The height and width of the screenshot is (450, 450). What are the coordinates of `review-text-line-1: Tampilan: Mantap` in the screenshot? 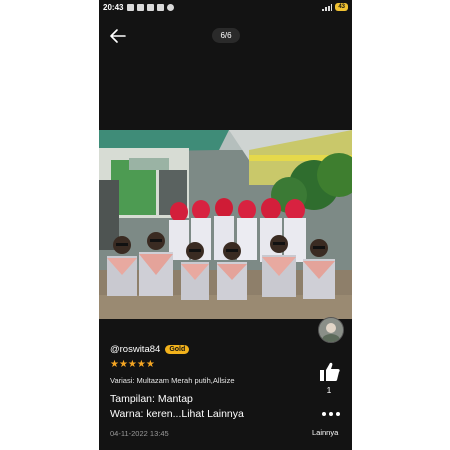 It's located at (151, 399).